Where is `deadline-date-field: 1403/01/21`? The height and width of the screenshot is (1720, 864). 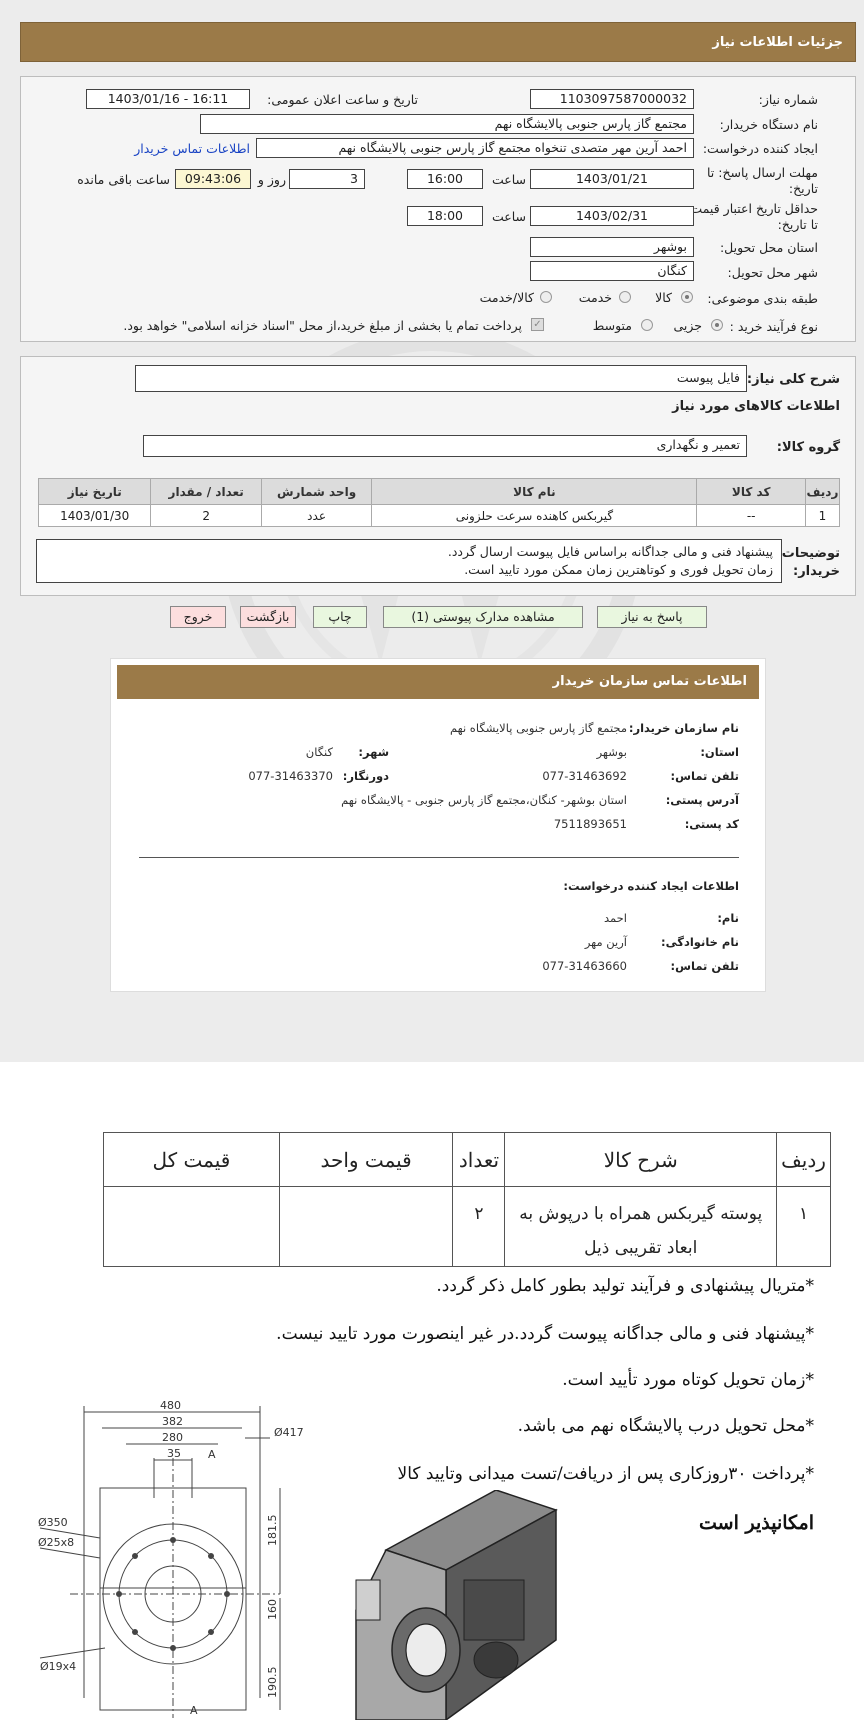
deadline-date-field: 1403/01/21 is located at coordinates (612, 179).